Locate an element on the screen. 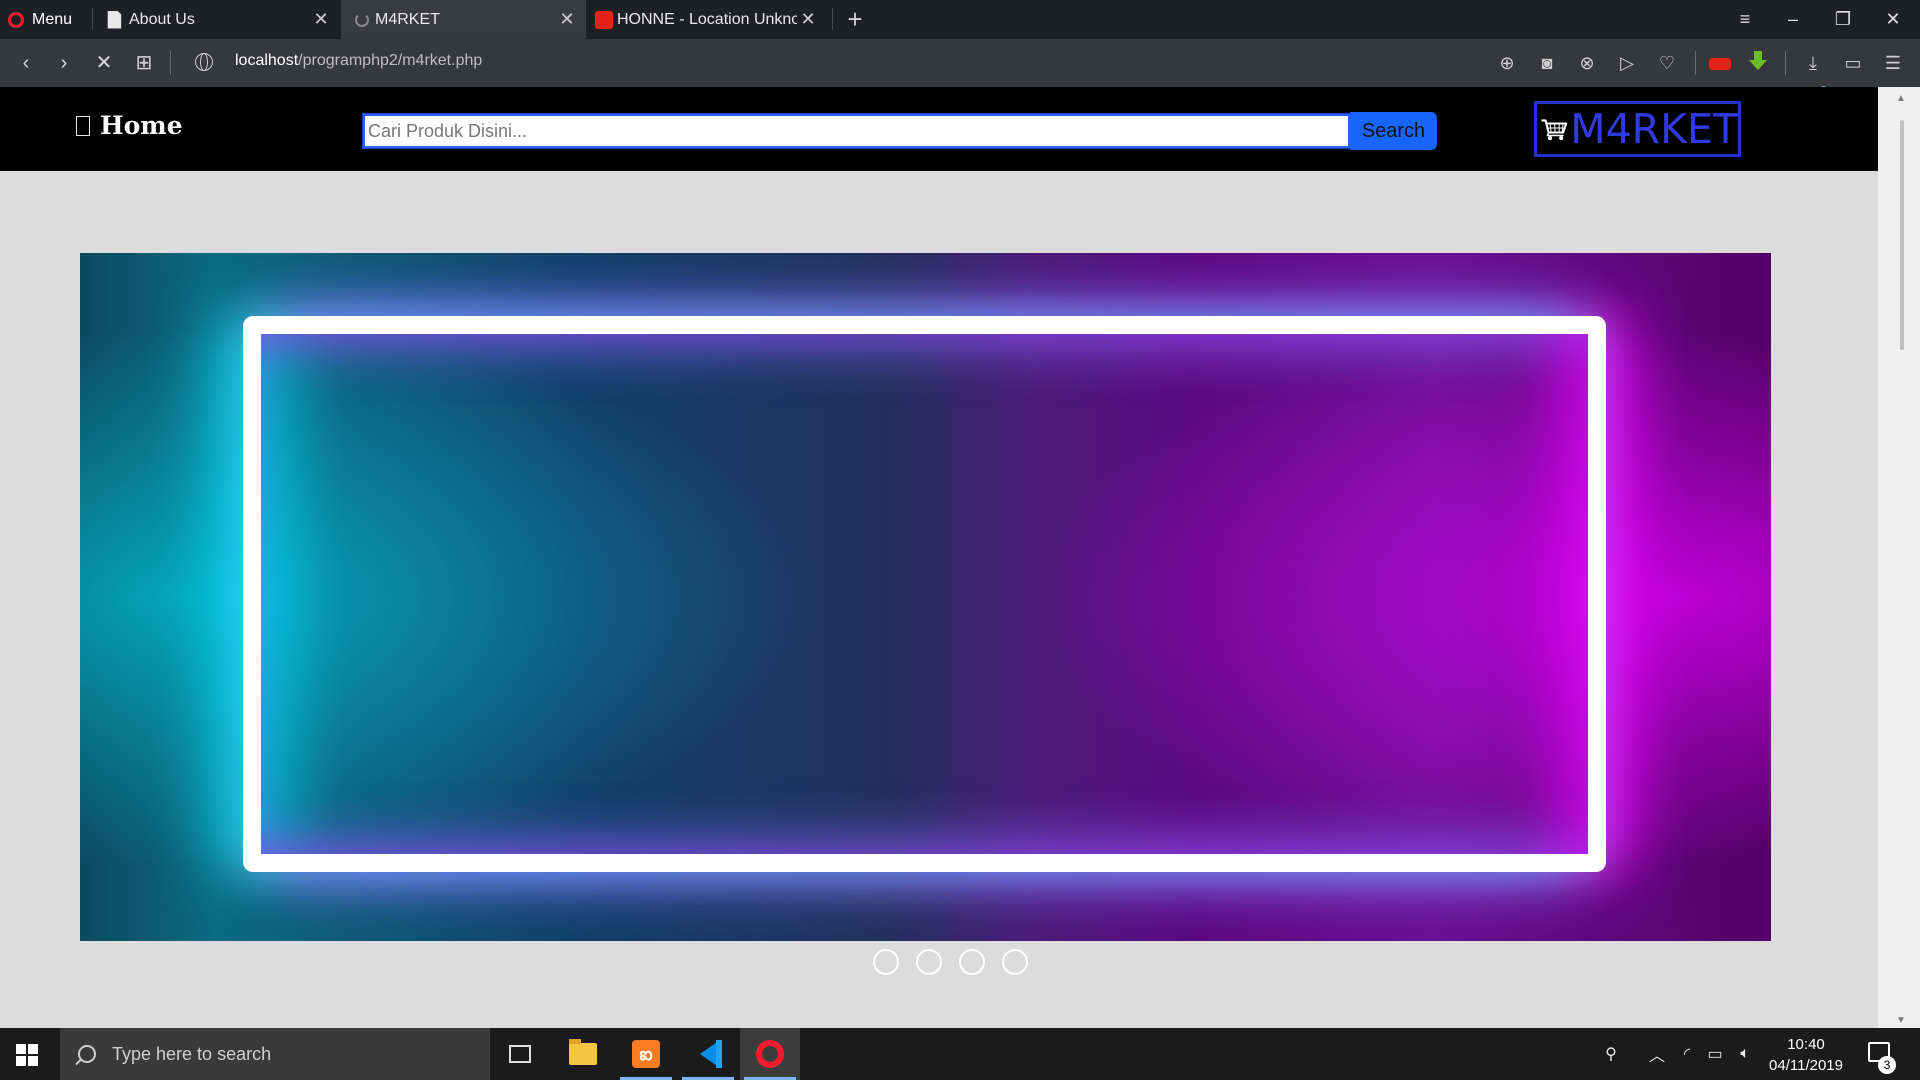 The width and height of the screenshot is (1920, 1080). tab-honne: HONNE - Location Unknow ✕ is located at coordinates (707, 19).